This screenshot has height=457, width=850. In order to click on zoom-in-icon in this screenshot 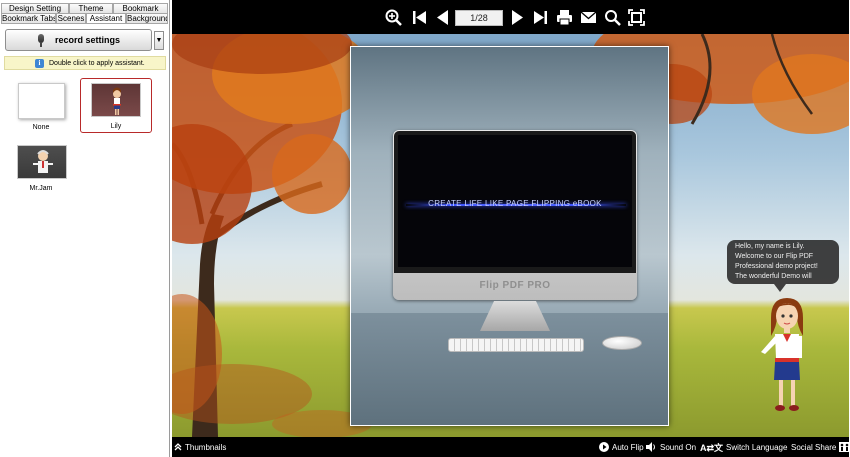, I will do `click(393, 17)`.